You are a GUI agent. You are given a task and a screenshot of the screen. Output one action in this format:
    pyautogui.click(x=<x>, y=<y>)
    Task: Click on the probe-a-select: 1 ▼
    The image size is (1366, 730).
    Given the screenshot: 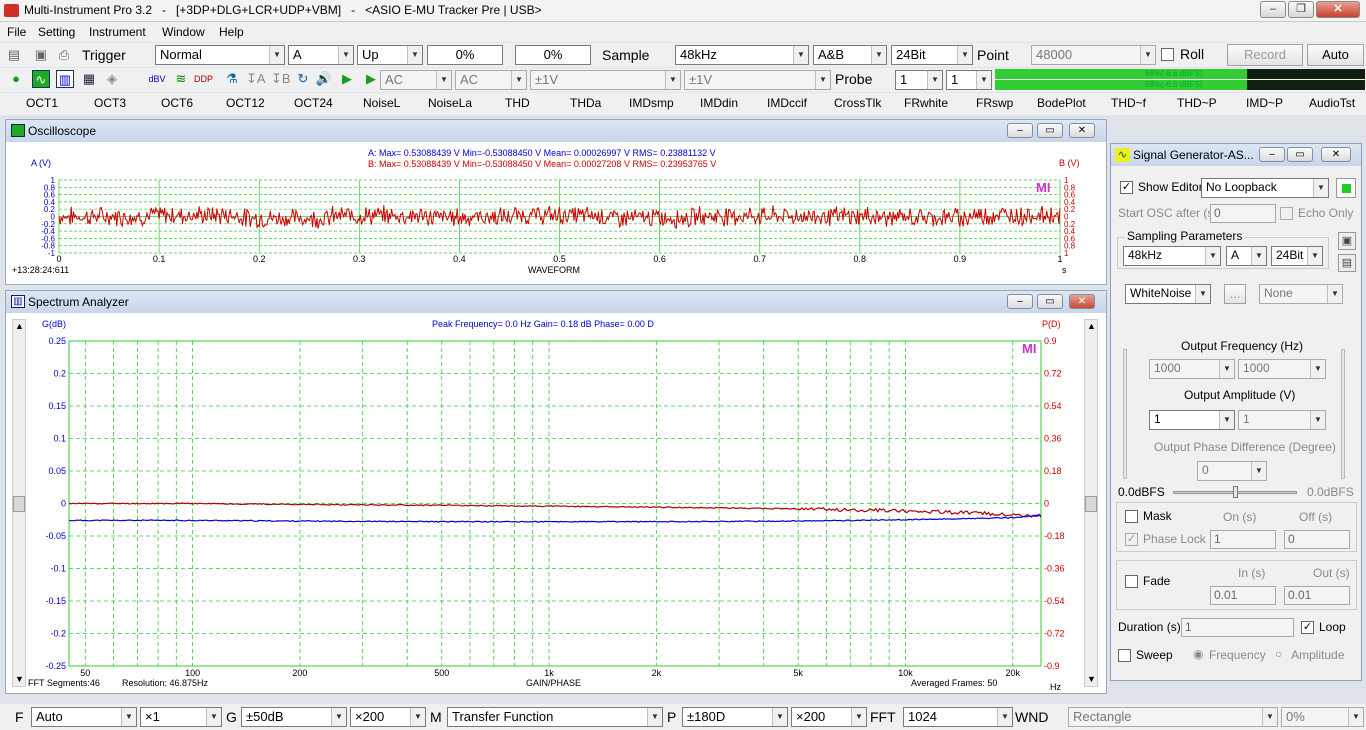 What is the action you would take?
    pyautogui.click(x=919, y=80)
    